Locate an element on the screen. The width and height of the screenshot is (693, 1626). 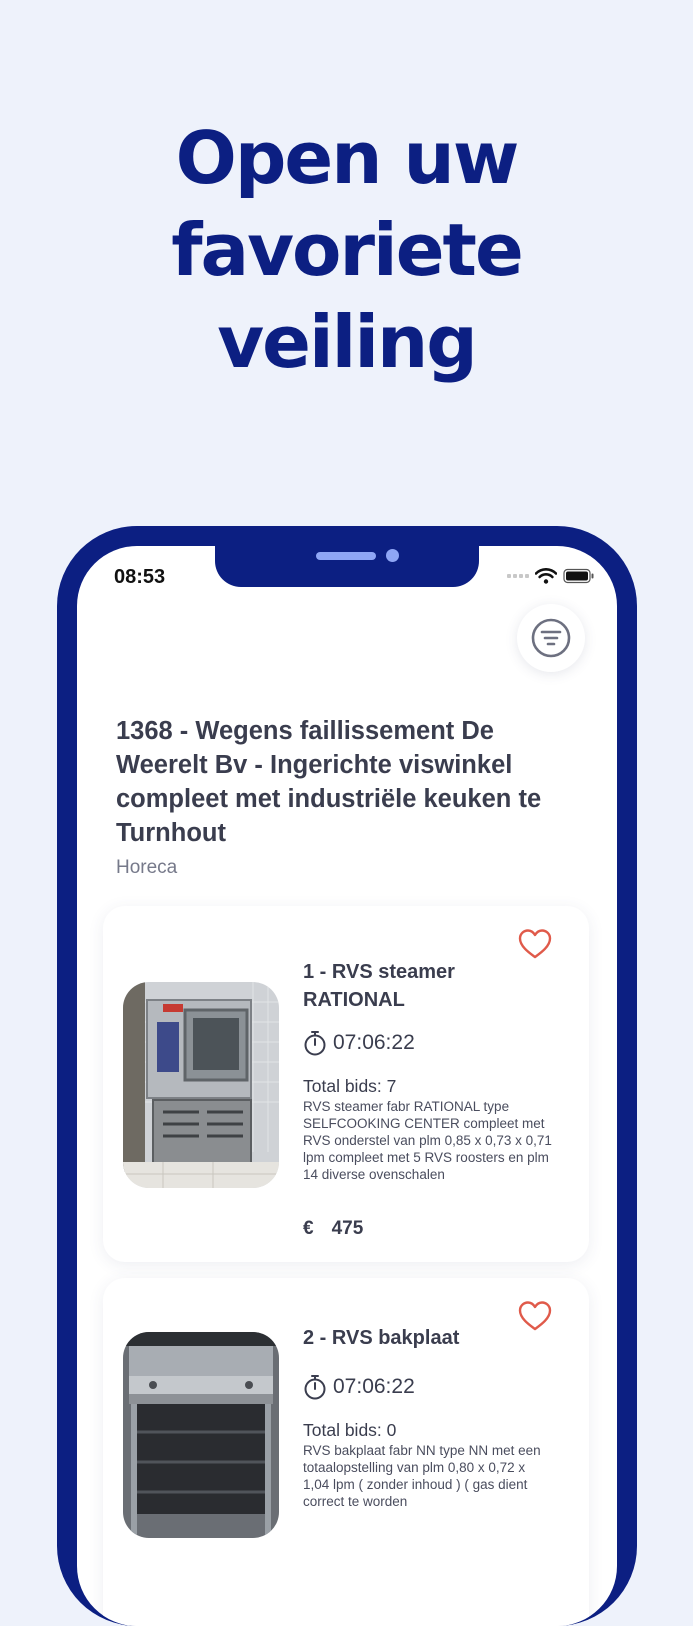
lot-photo-griddle is located at coordinates (201, 1435).